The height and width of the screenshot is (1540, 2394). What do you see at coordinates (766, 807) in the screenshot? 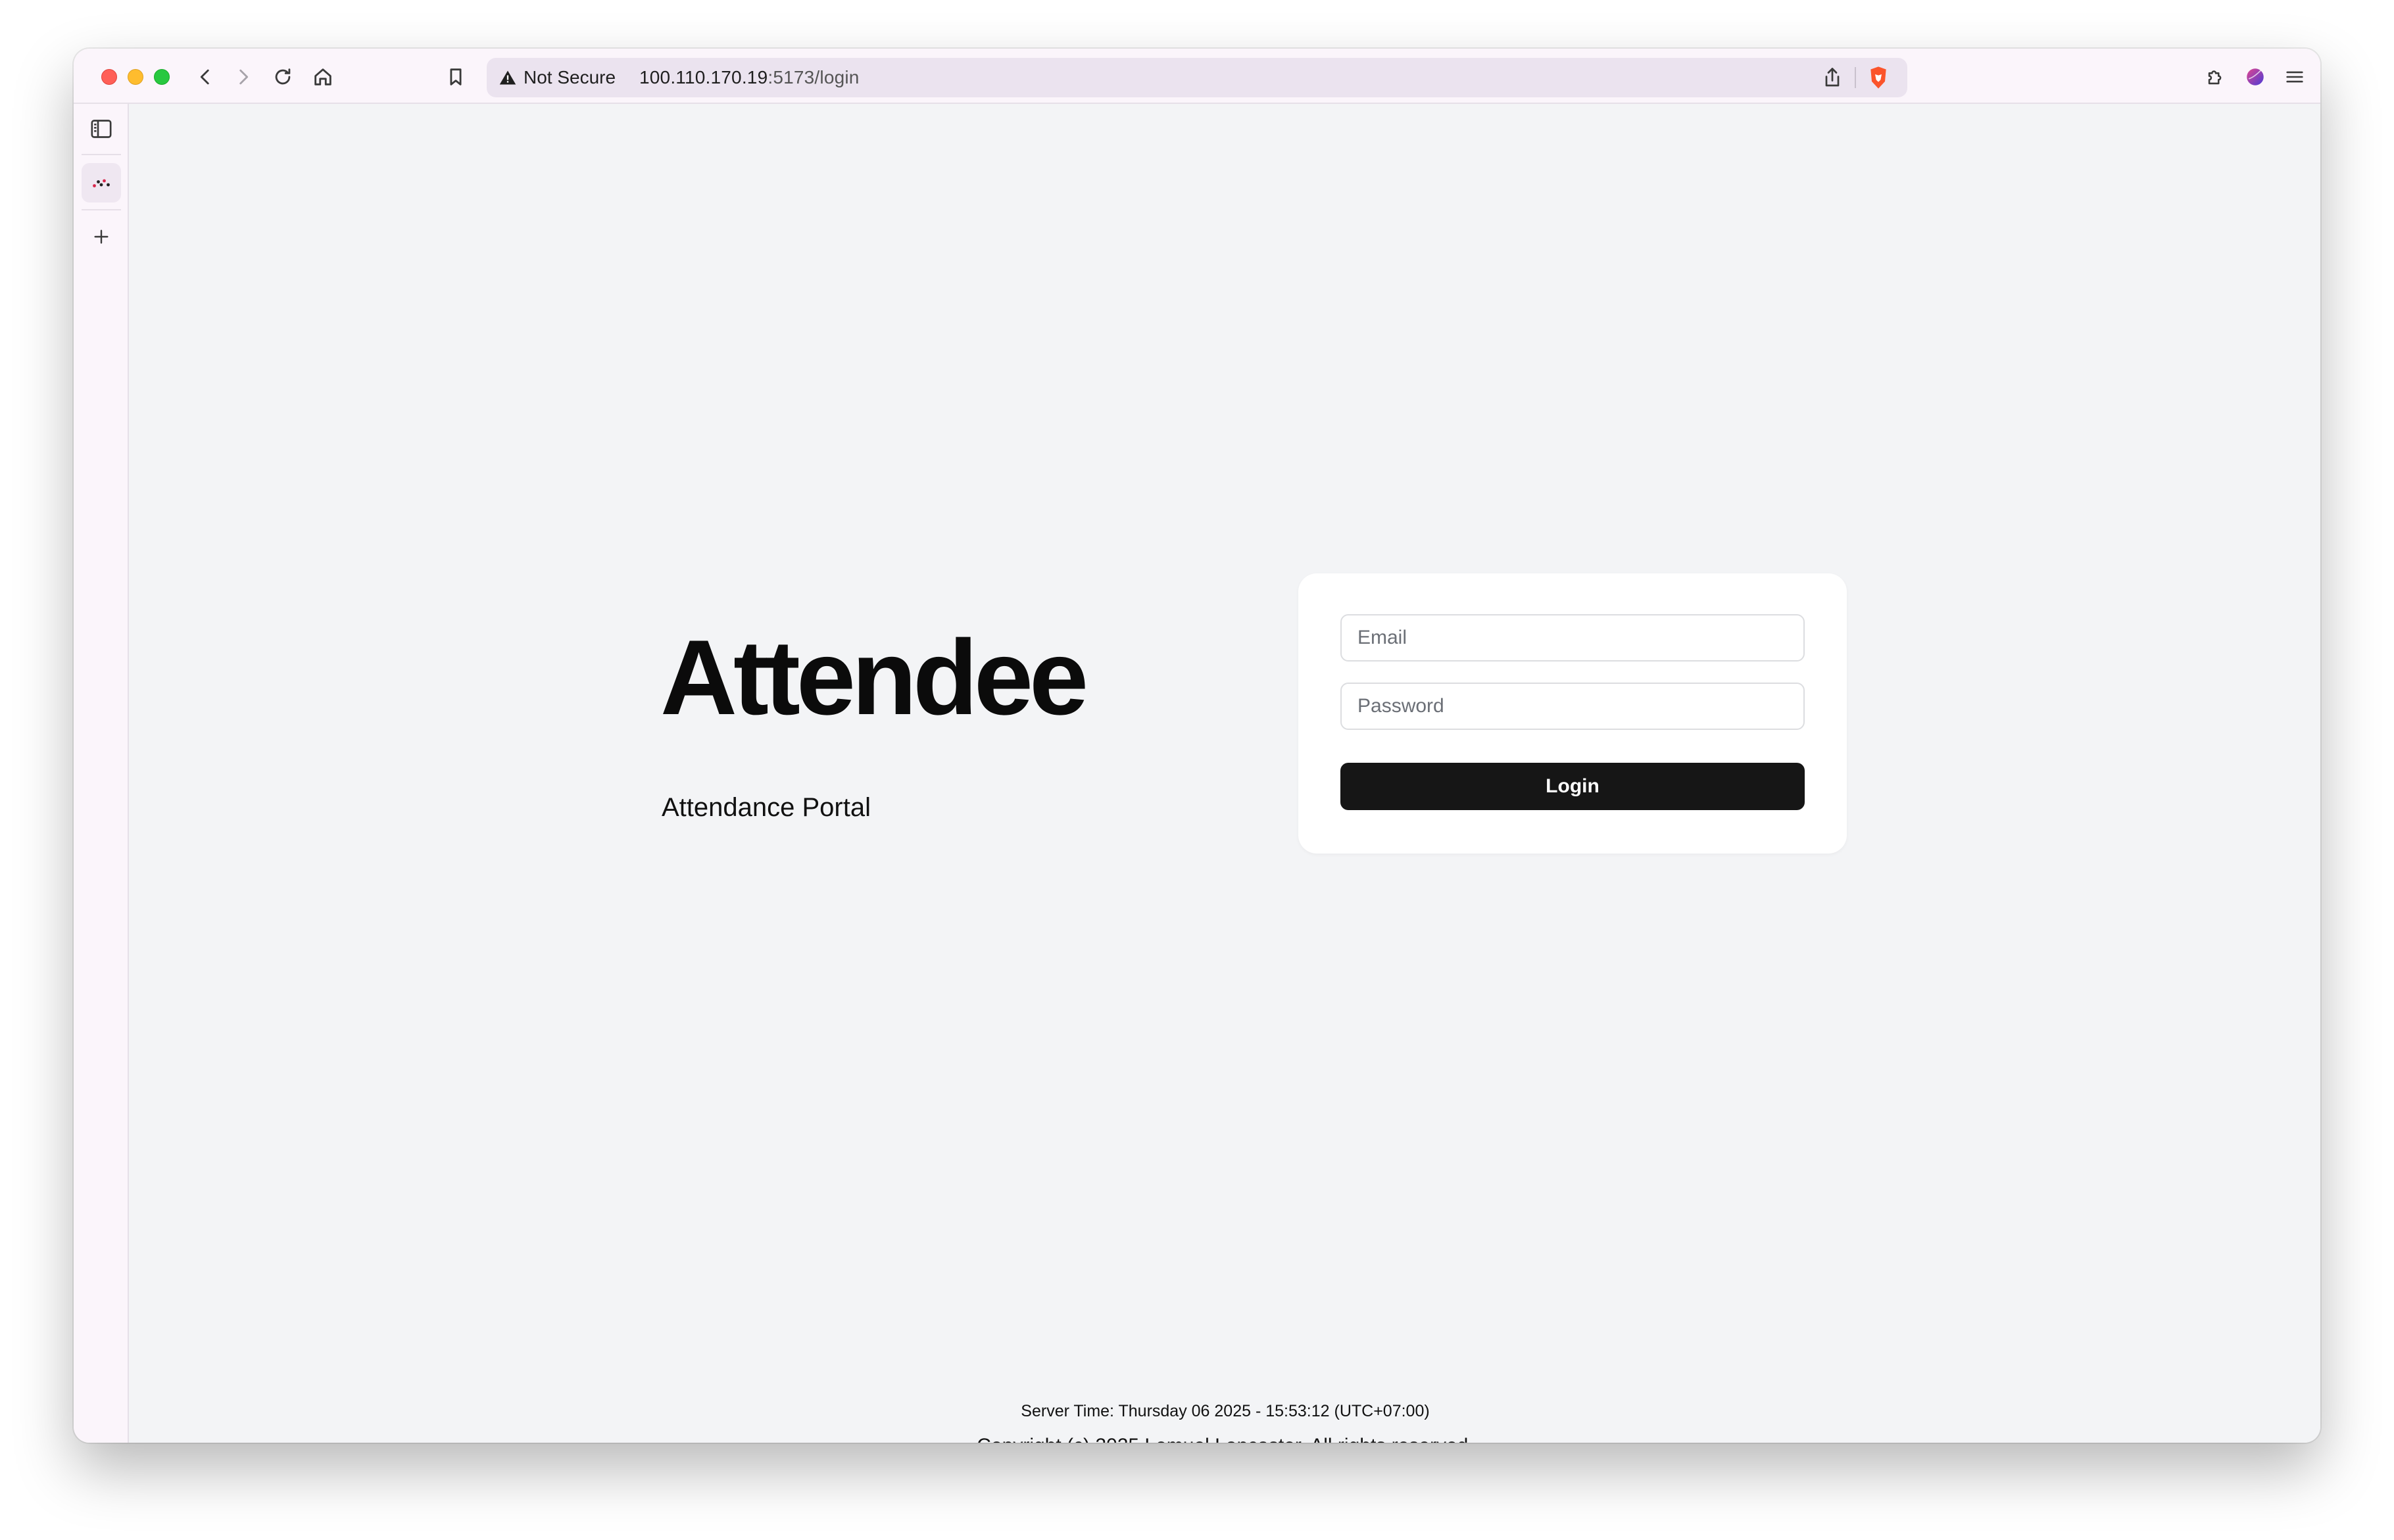
I see `app-subtitle: Attendance Portal` at bounding box center [766, 807].